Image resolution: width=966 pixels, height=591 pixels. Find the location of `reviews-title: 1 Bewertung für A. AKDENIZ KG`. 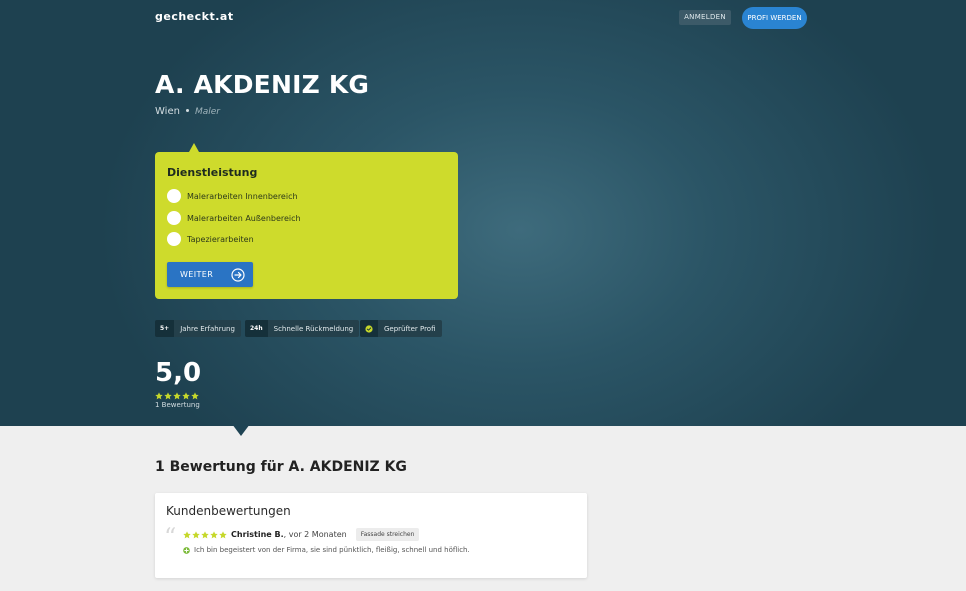

reviews-title: 1 Bewertung für A. AKDENIZ KG is located at coordinates (281, 467).